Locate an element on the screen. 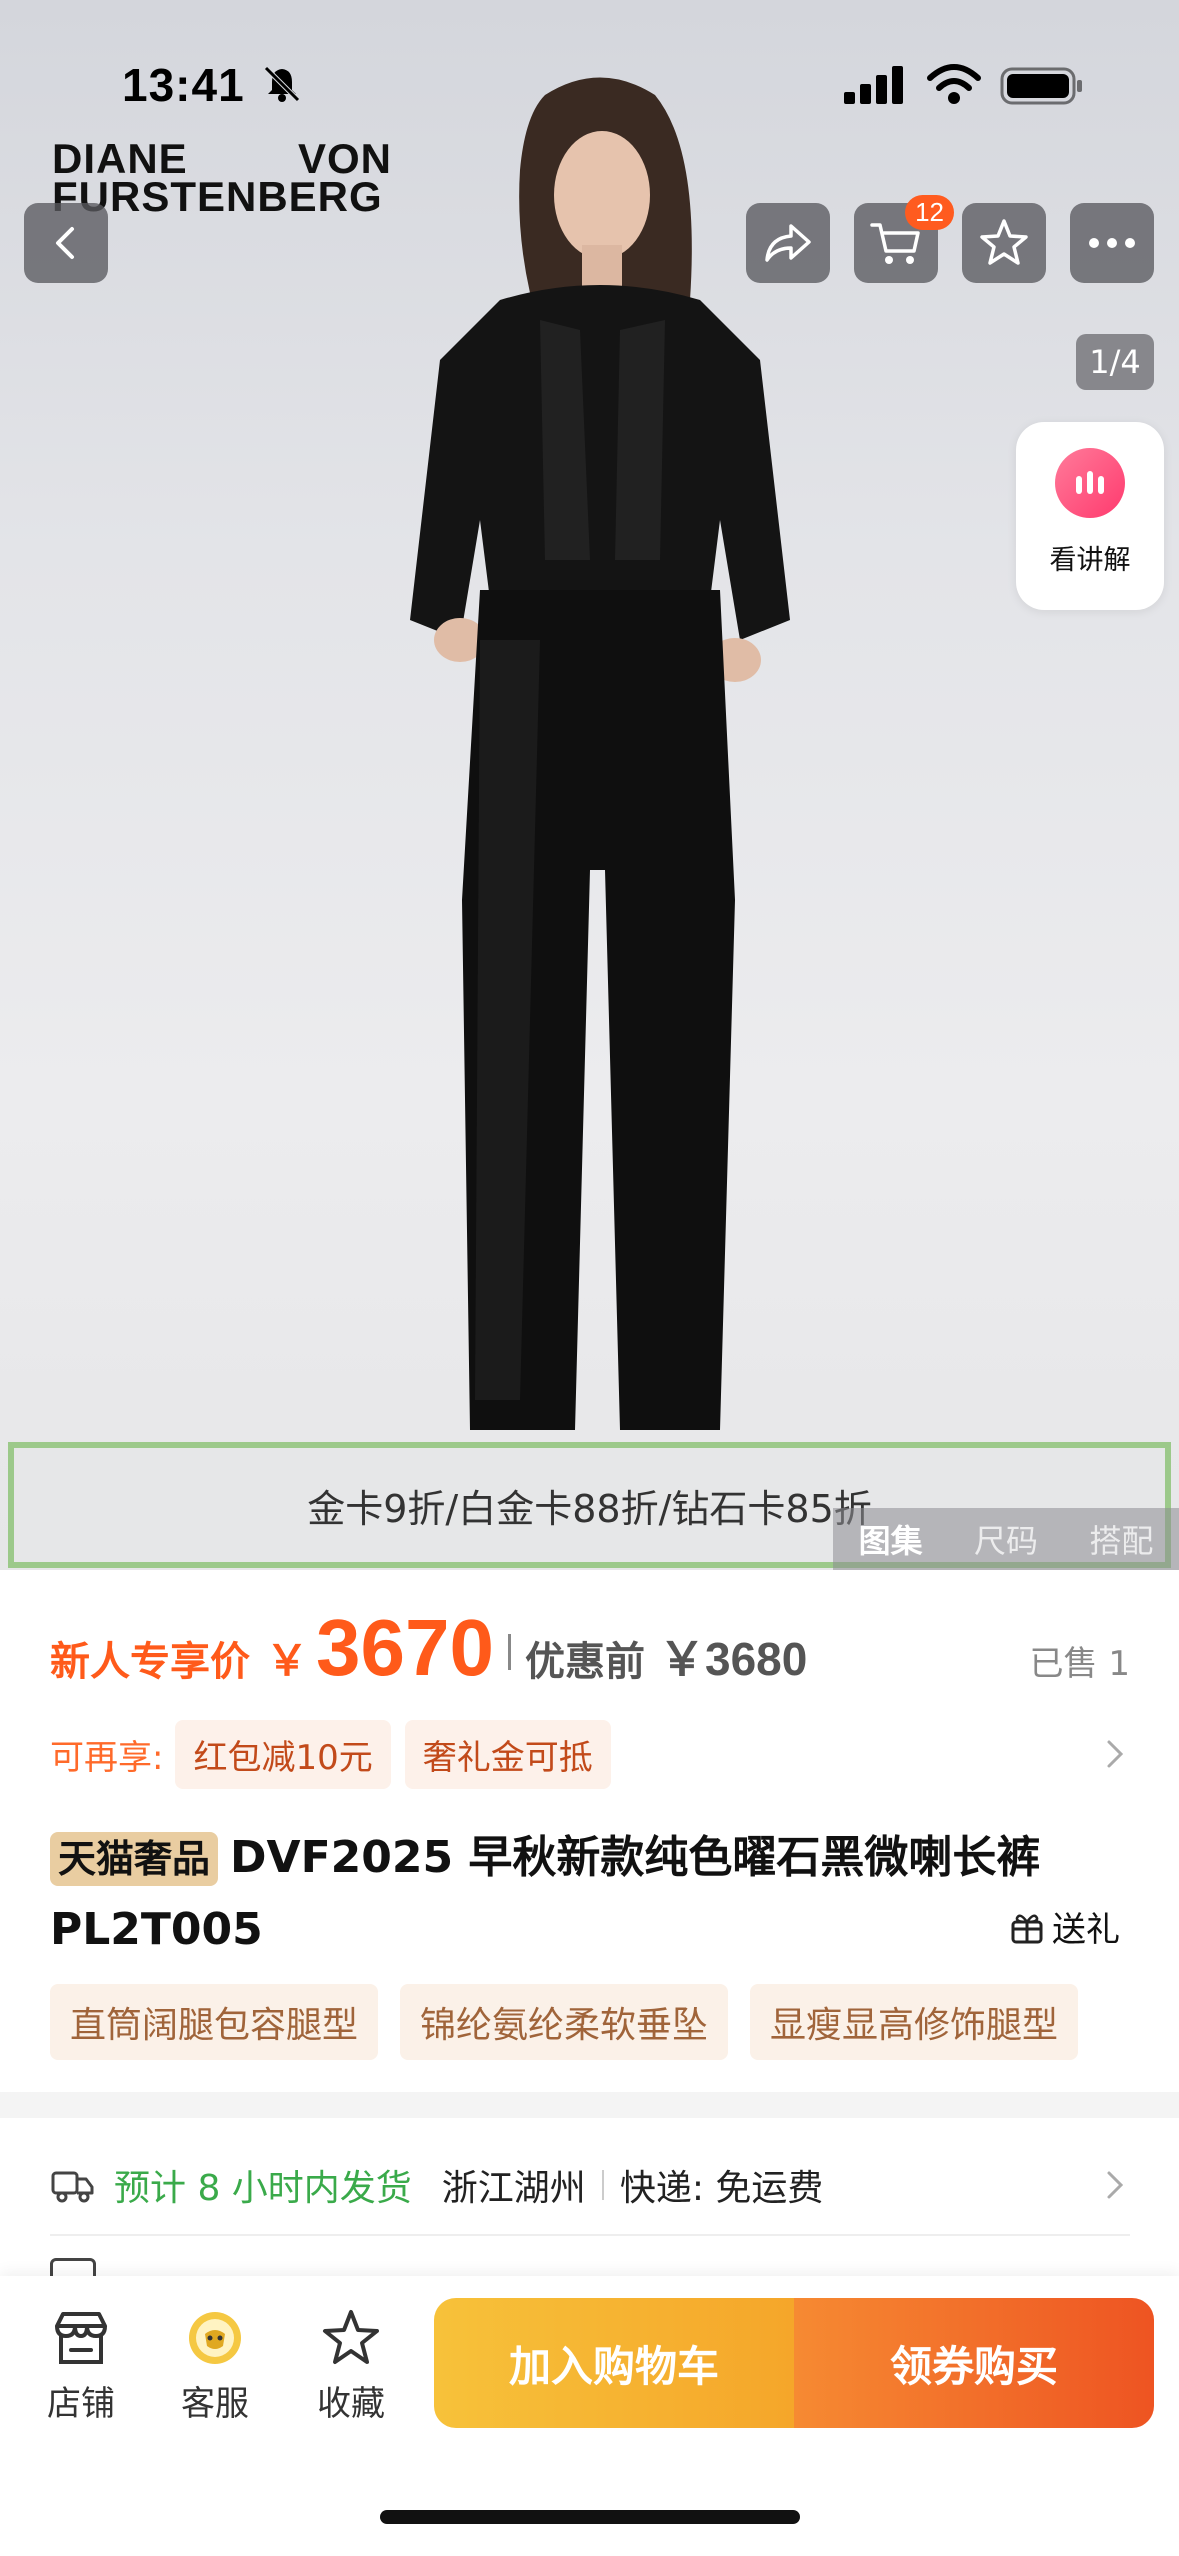 The height and width of the screenshot is (2556, 1179). customer-service-button: 客服 is located at coordinates (215, 2365).